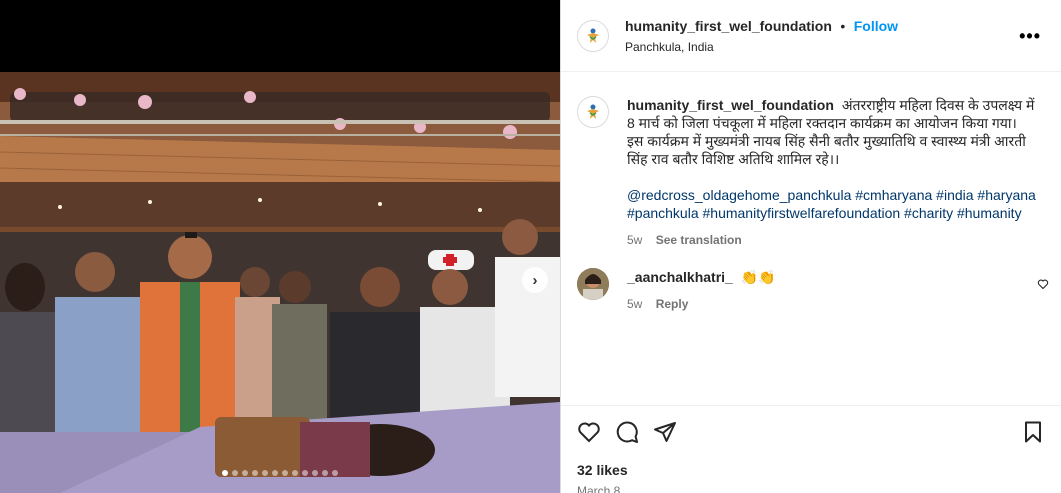 This screenshot has width=1061, height=493. What do you see at coordinates (1033, 432) in the screenshot?
I see `bookmark-icon` at bounding box center [1033, 432].